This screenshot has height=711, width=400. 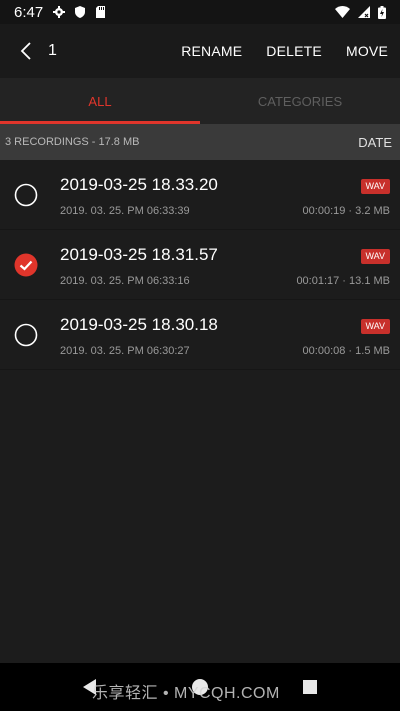 What do you see at coordinates (211, 51) in the screenshot?
I see `rename-button: RENAME` at bounding box center [211, 51].